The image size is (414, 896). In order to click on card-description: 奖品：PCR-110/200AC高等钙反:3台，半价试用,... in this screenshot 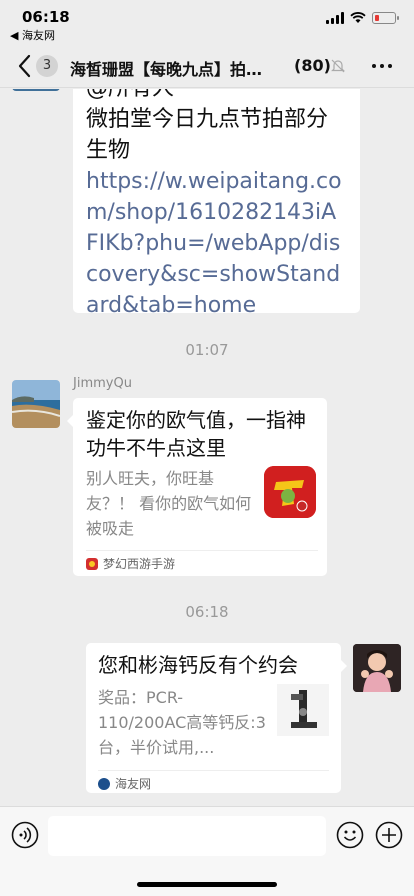, I will do `click(182, 722)`.